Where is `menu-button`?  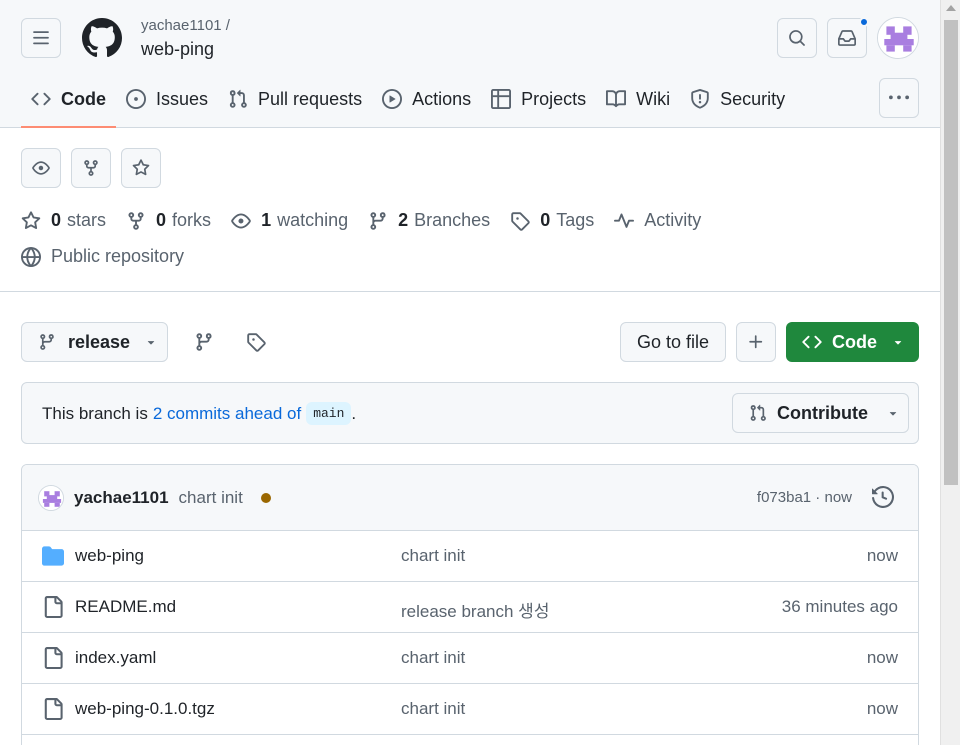 menu-button is located at coordinates (41, 38).